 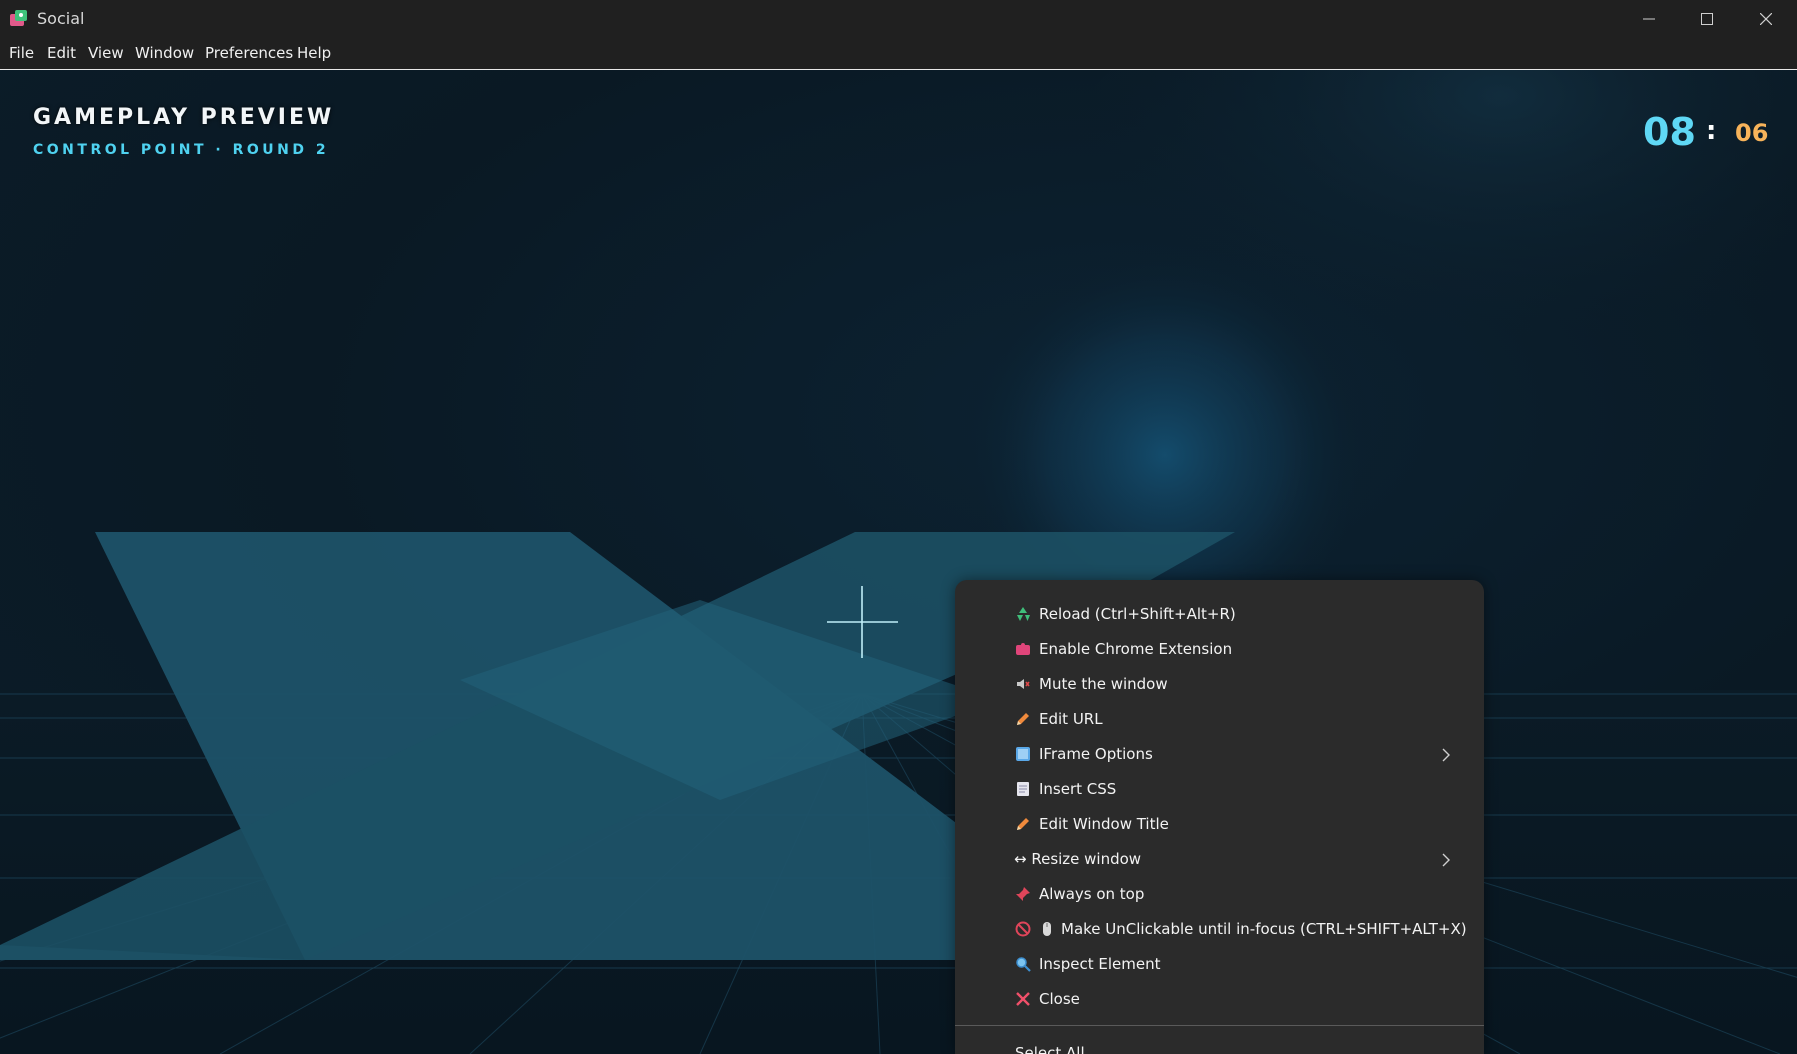 What do you see at coordinates (61, 53) in the screenshot?
I see `menu-edit: Edit` at bounding box center [61, 53].